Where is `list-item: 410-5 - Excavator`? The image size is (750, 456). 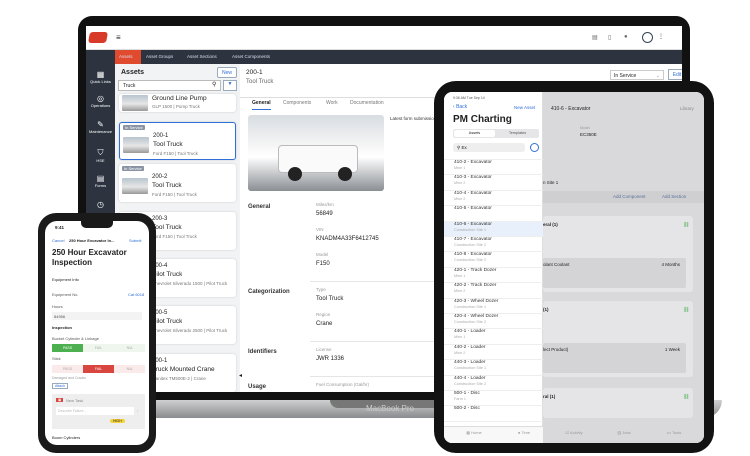 list-item: 410-5 - Excavator is located at coordinates (493, 214).